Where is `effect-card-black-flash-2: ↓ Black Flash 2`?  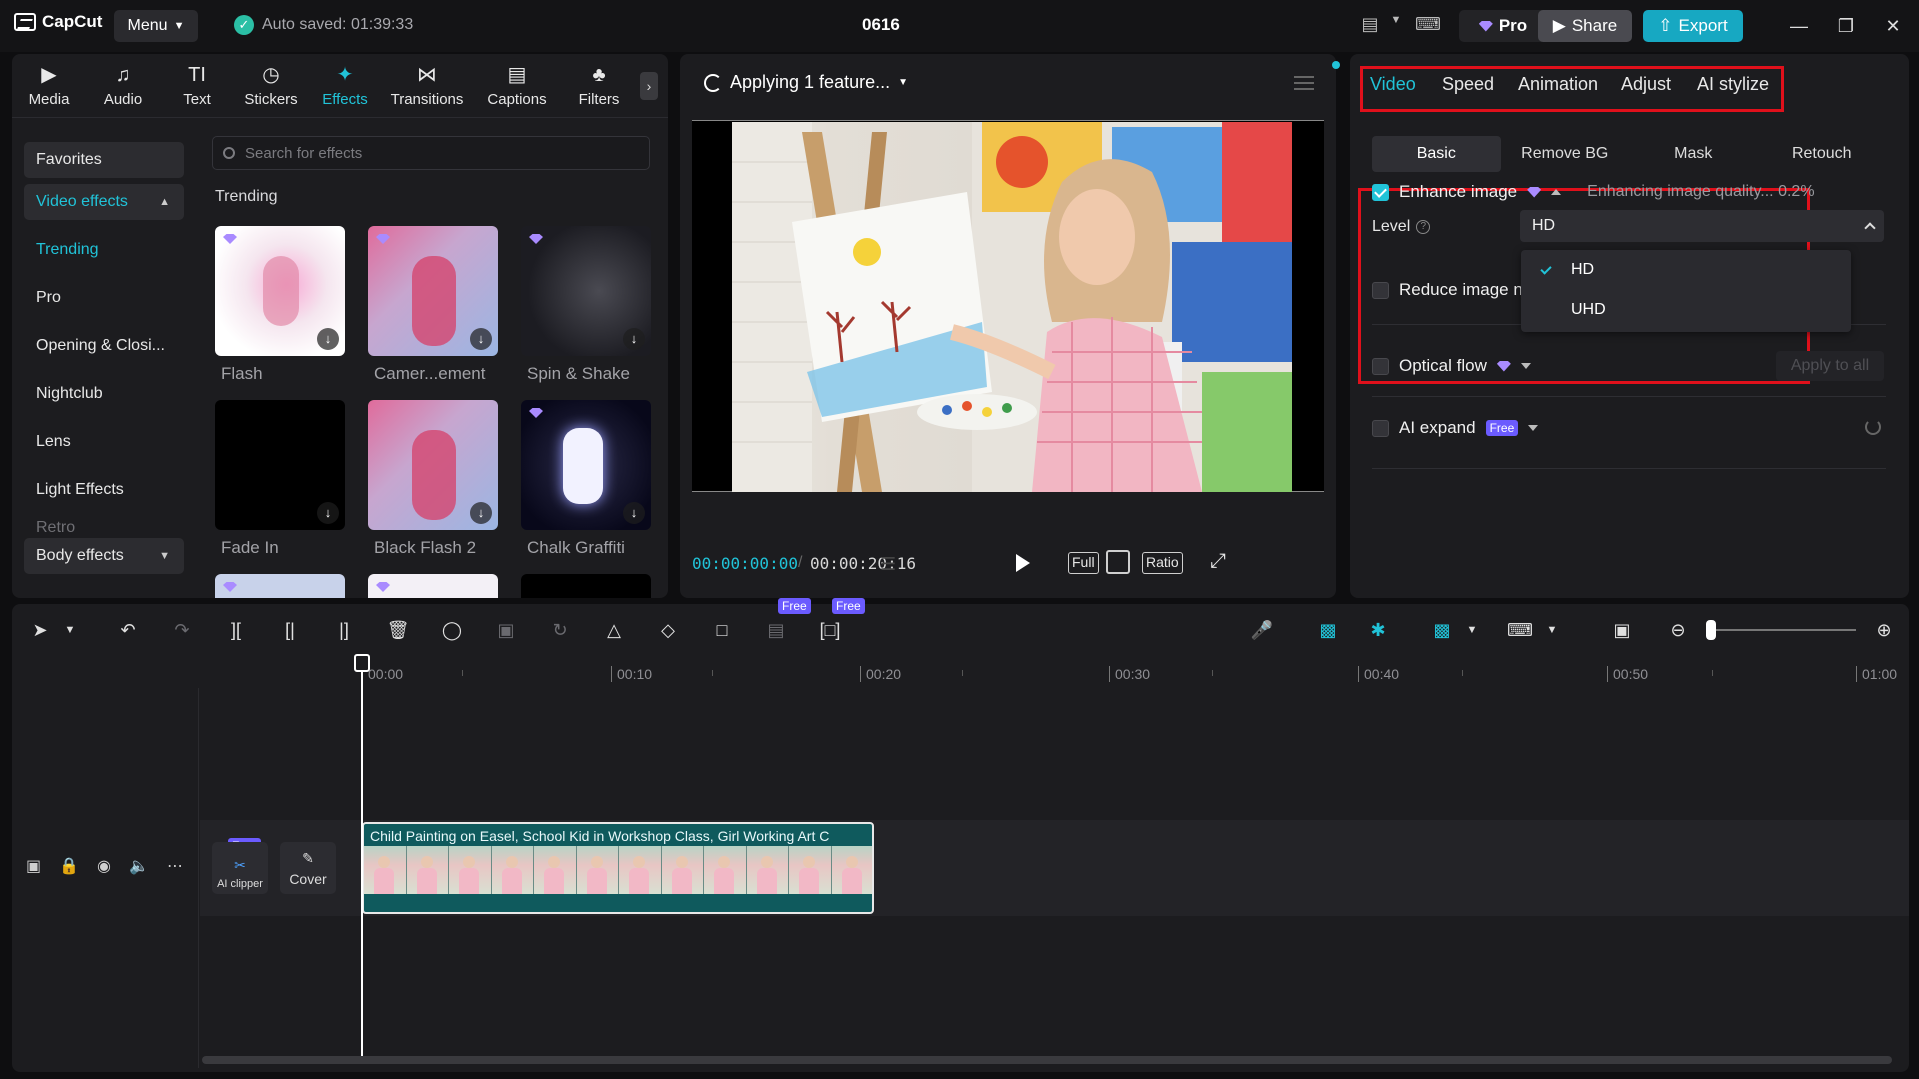
effect-card-black-flash-2: ↓ Black Flash 2 is located at coordinates (433, 479).